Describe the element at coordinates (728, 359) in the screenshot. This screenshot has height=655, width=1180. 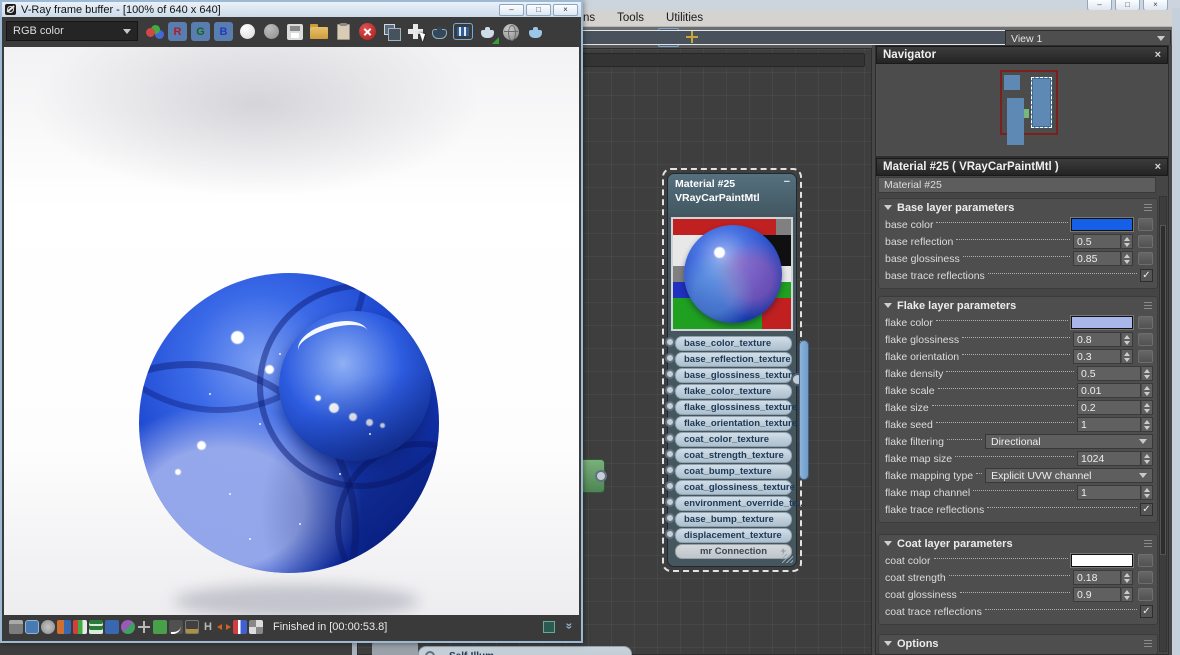
I see `slot-base-reflection-texture: base_reflection_texture` at that location.